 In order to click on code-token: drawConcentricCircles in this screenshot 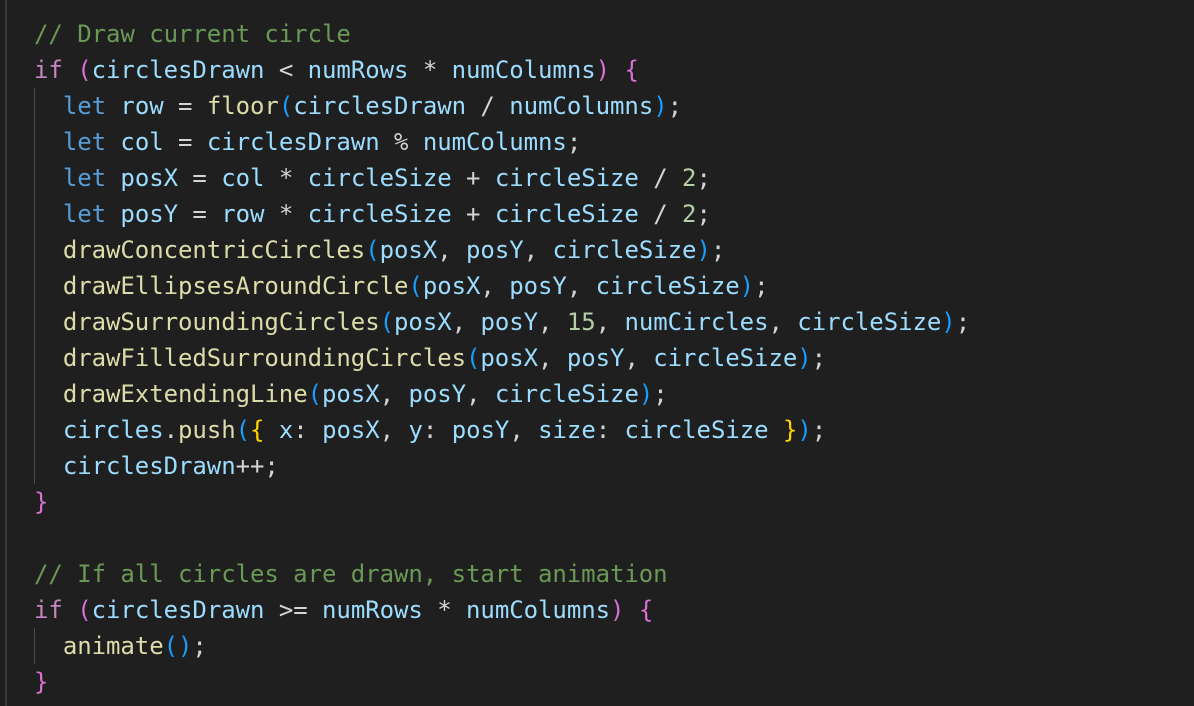, I will do `click(214, 250)`.